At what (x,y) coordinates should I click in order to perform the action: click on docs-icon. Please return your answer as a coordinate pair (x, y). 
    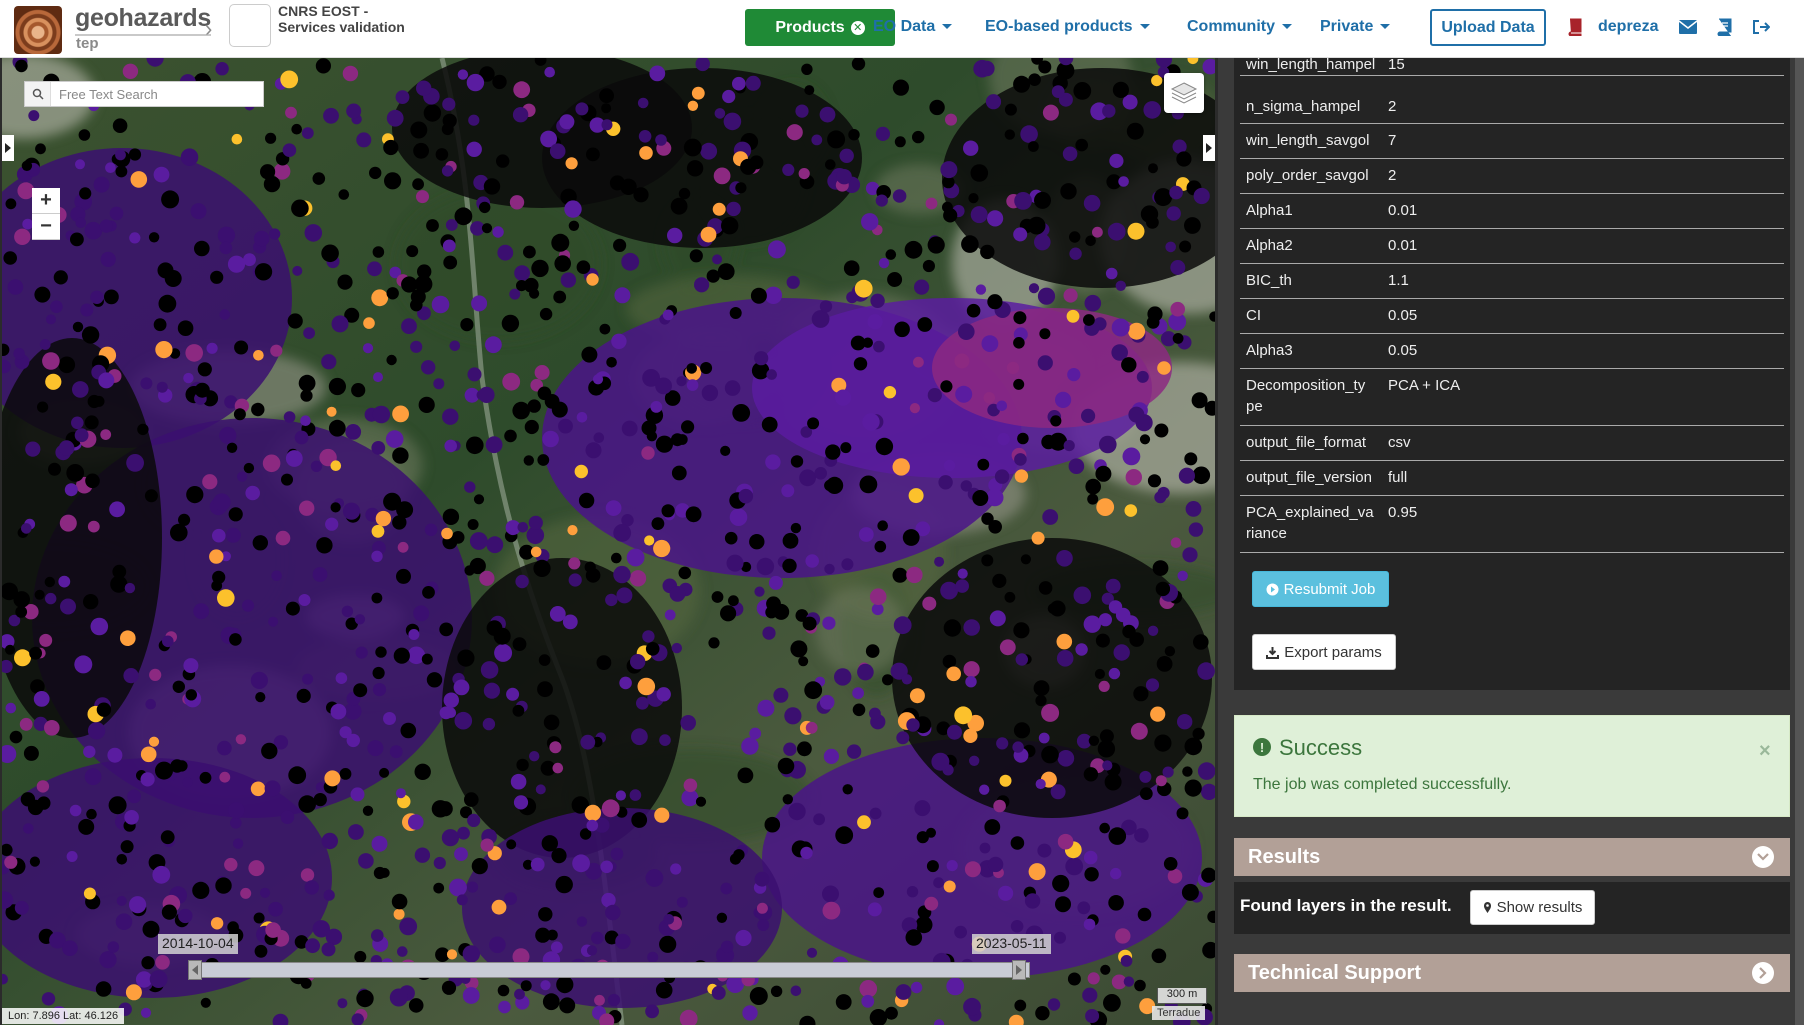
    Looking at the image, I should click on (1724, 27).